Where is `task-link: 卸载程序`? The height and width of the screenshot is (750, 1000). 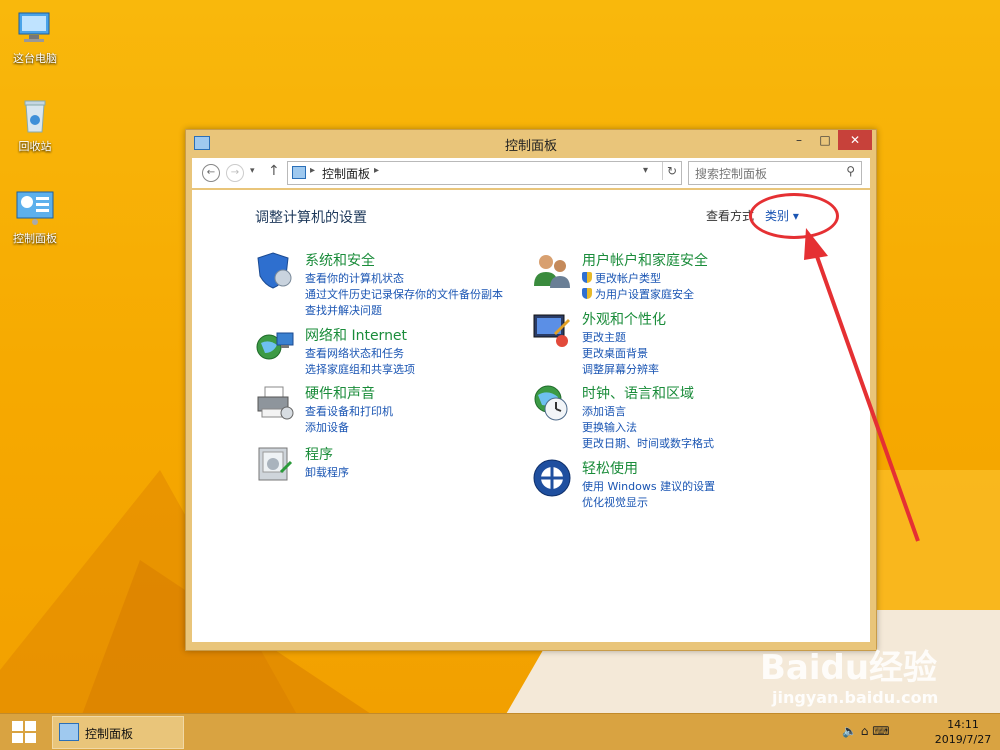
task-link: 卸载程序 is located at coordinates (327, 472).